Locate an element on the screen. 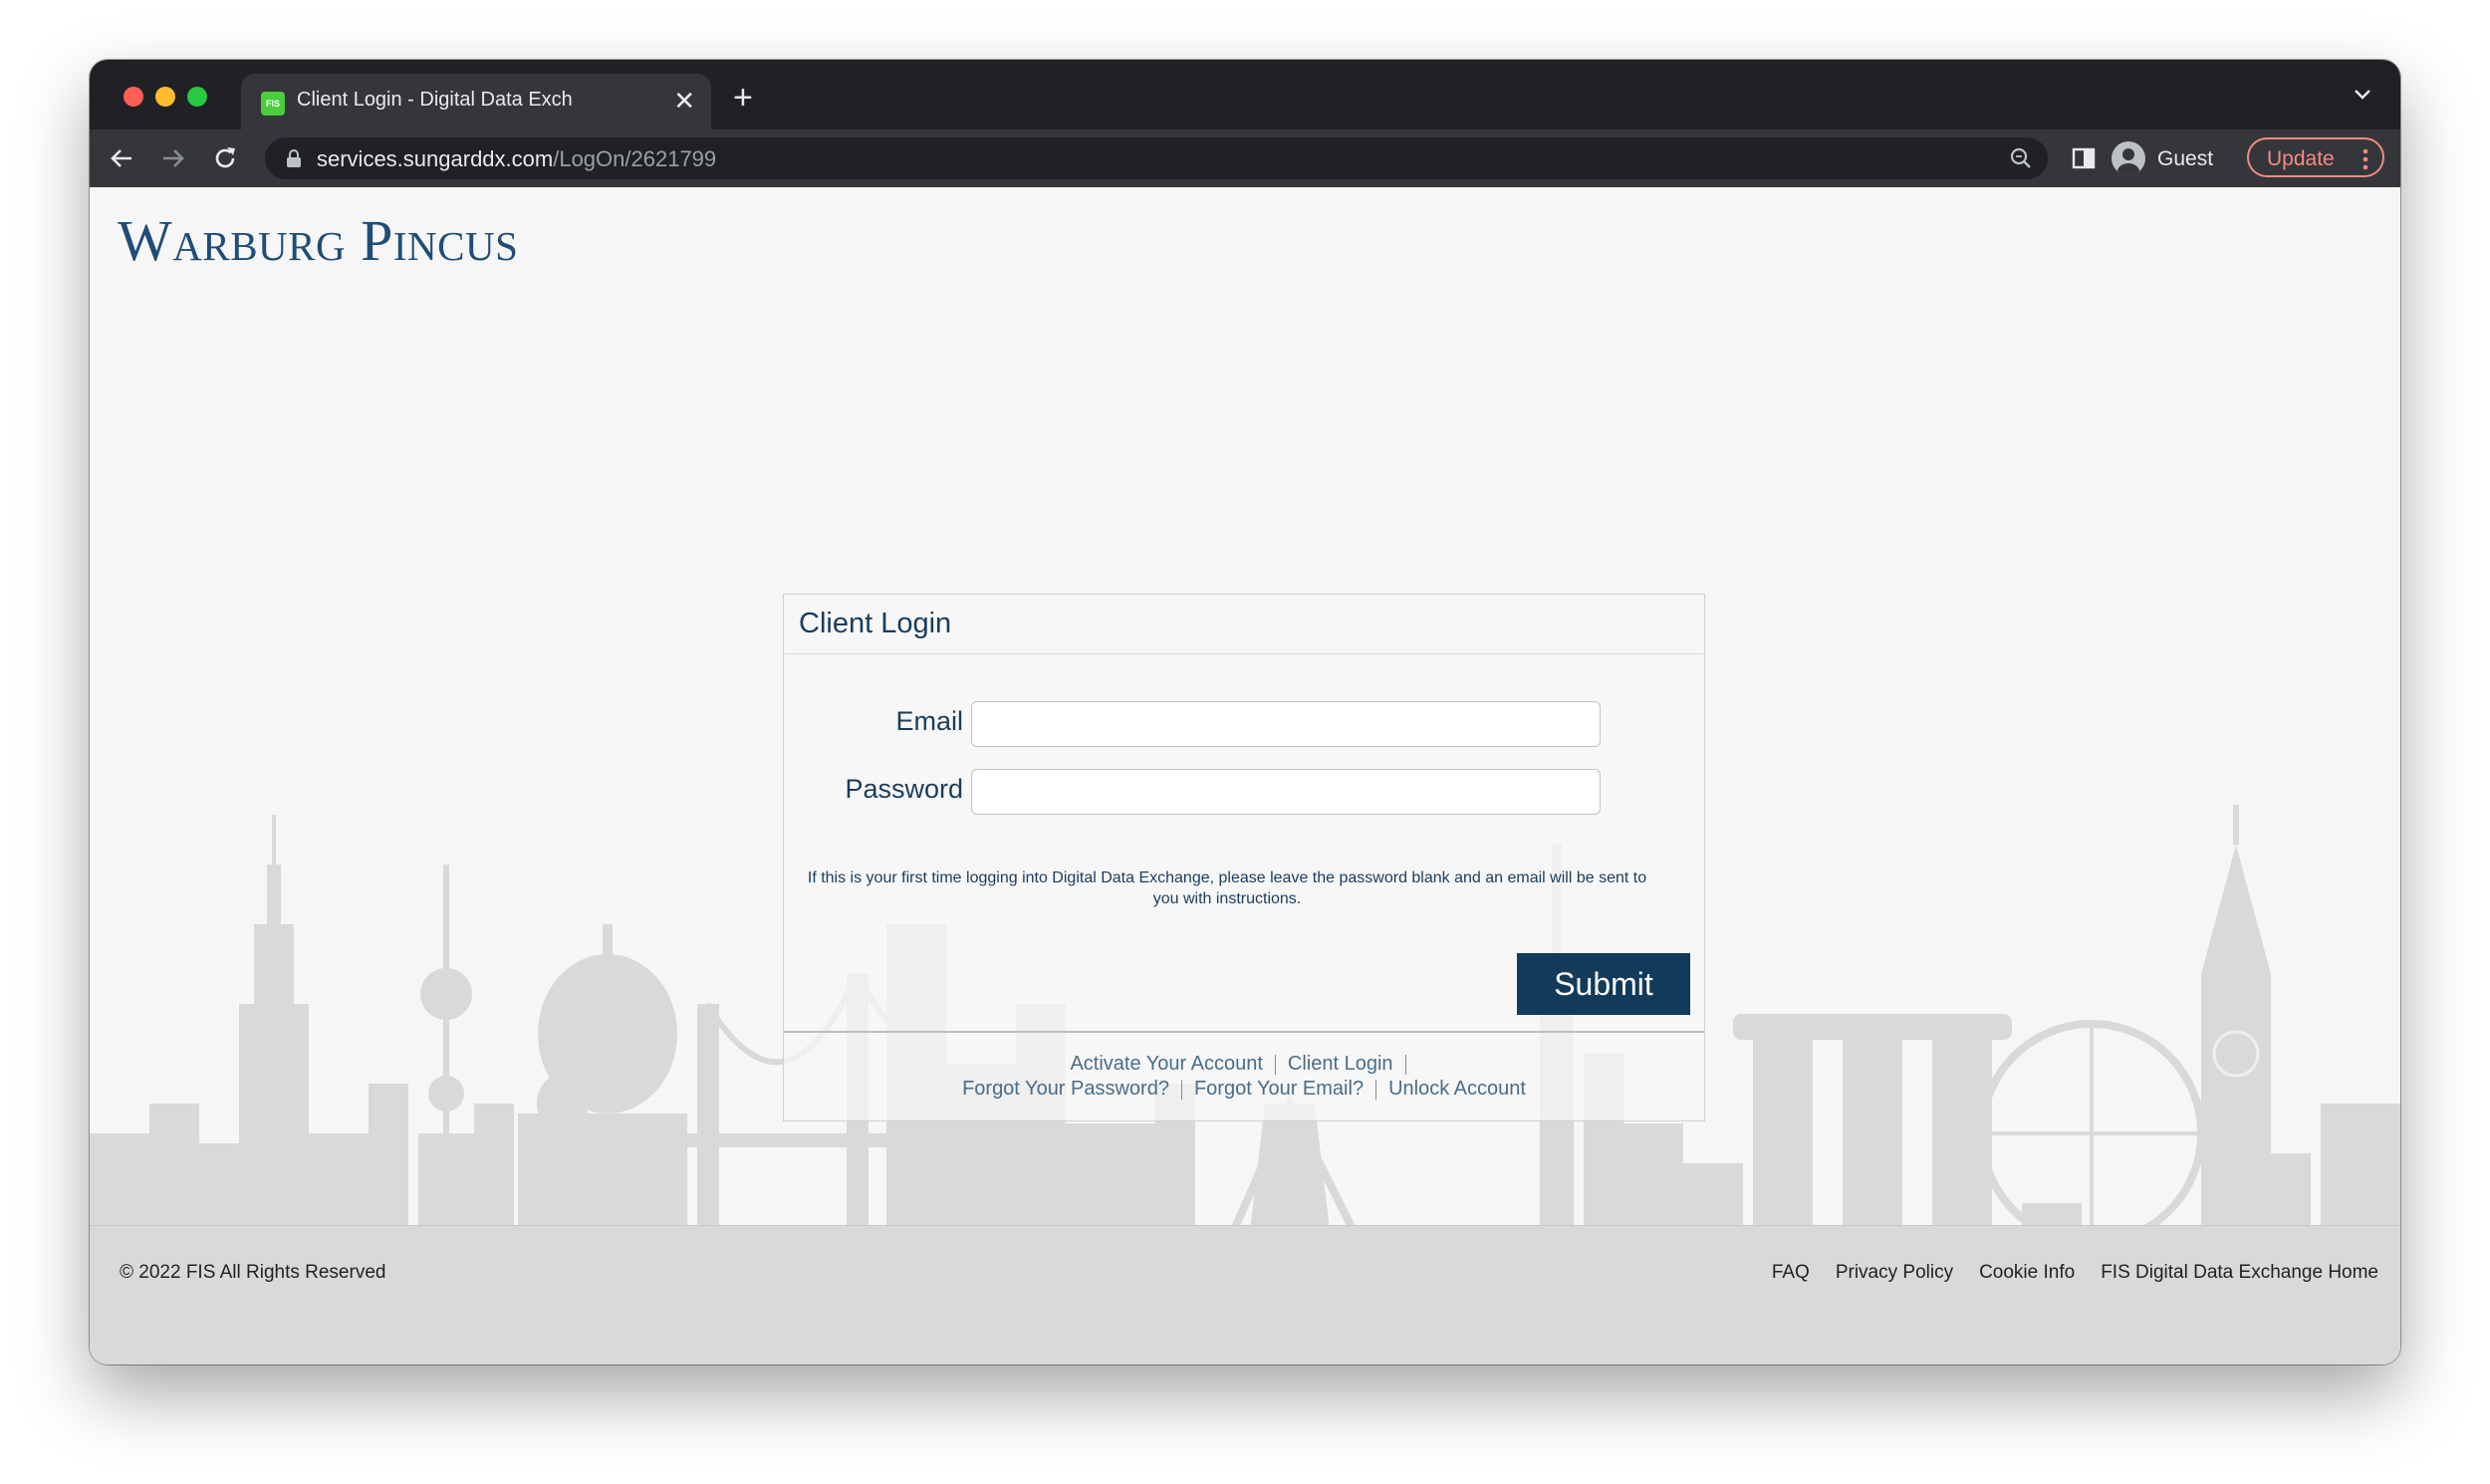 The image size is (2490, 1484). forward-arrow-icon is located at coordinates (173, 158).